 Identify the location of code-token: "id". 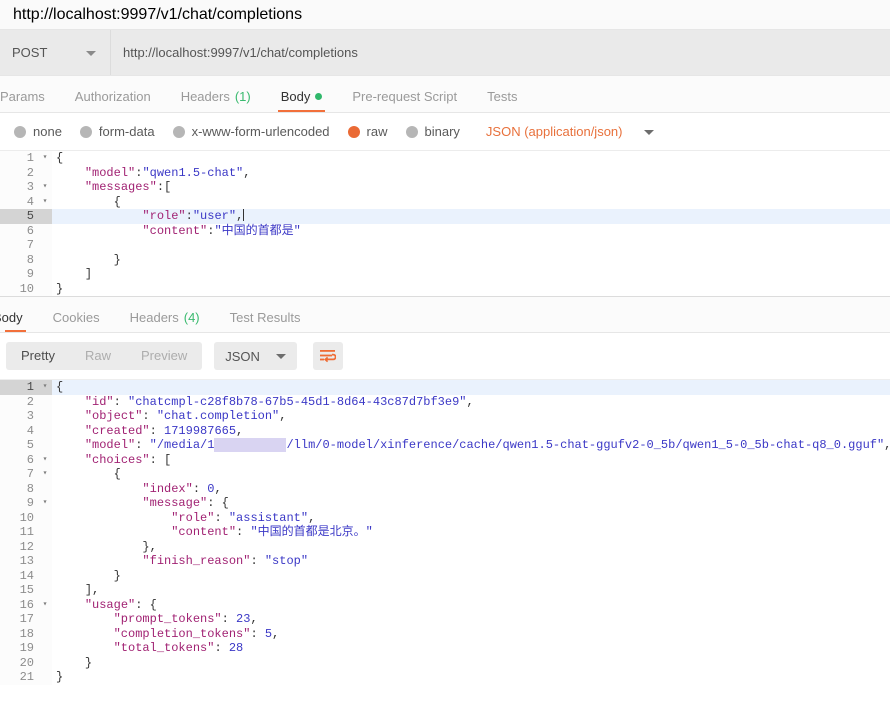
(99, 401).